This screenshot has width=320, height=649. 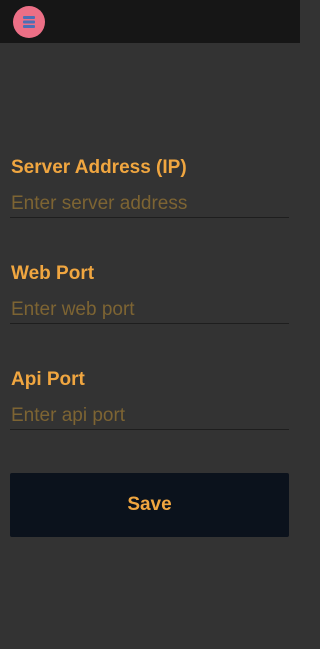 What do you see at coordinates (150, 21) in the screenshot?
I see `top-bar` at bounding box center [150, 21].